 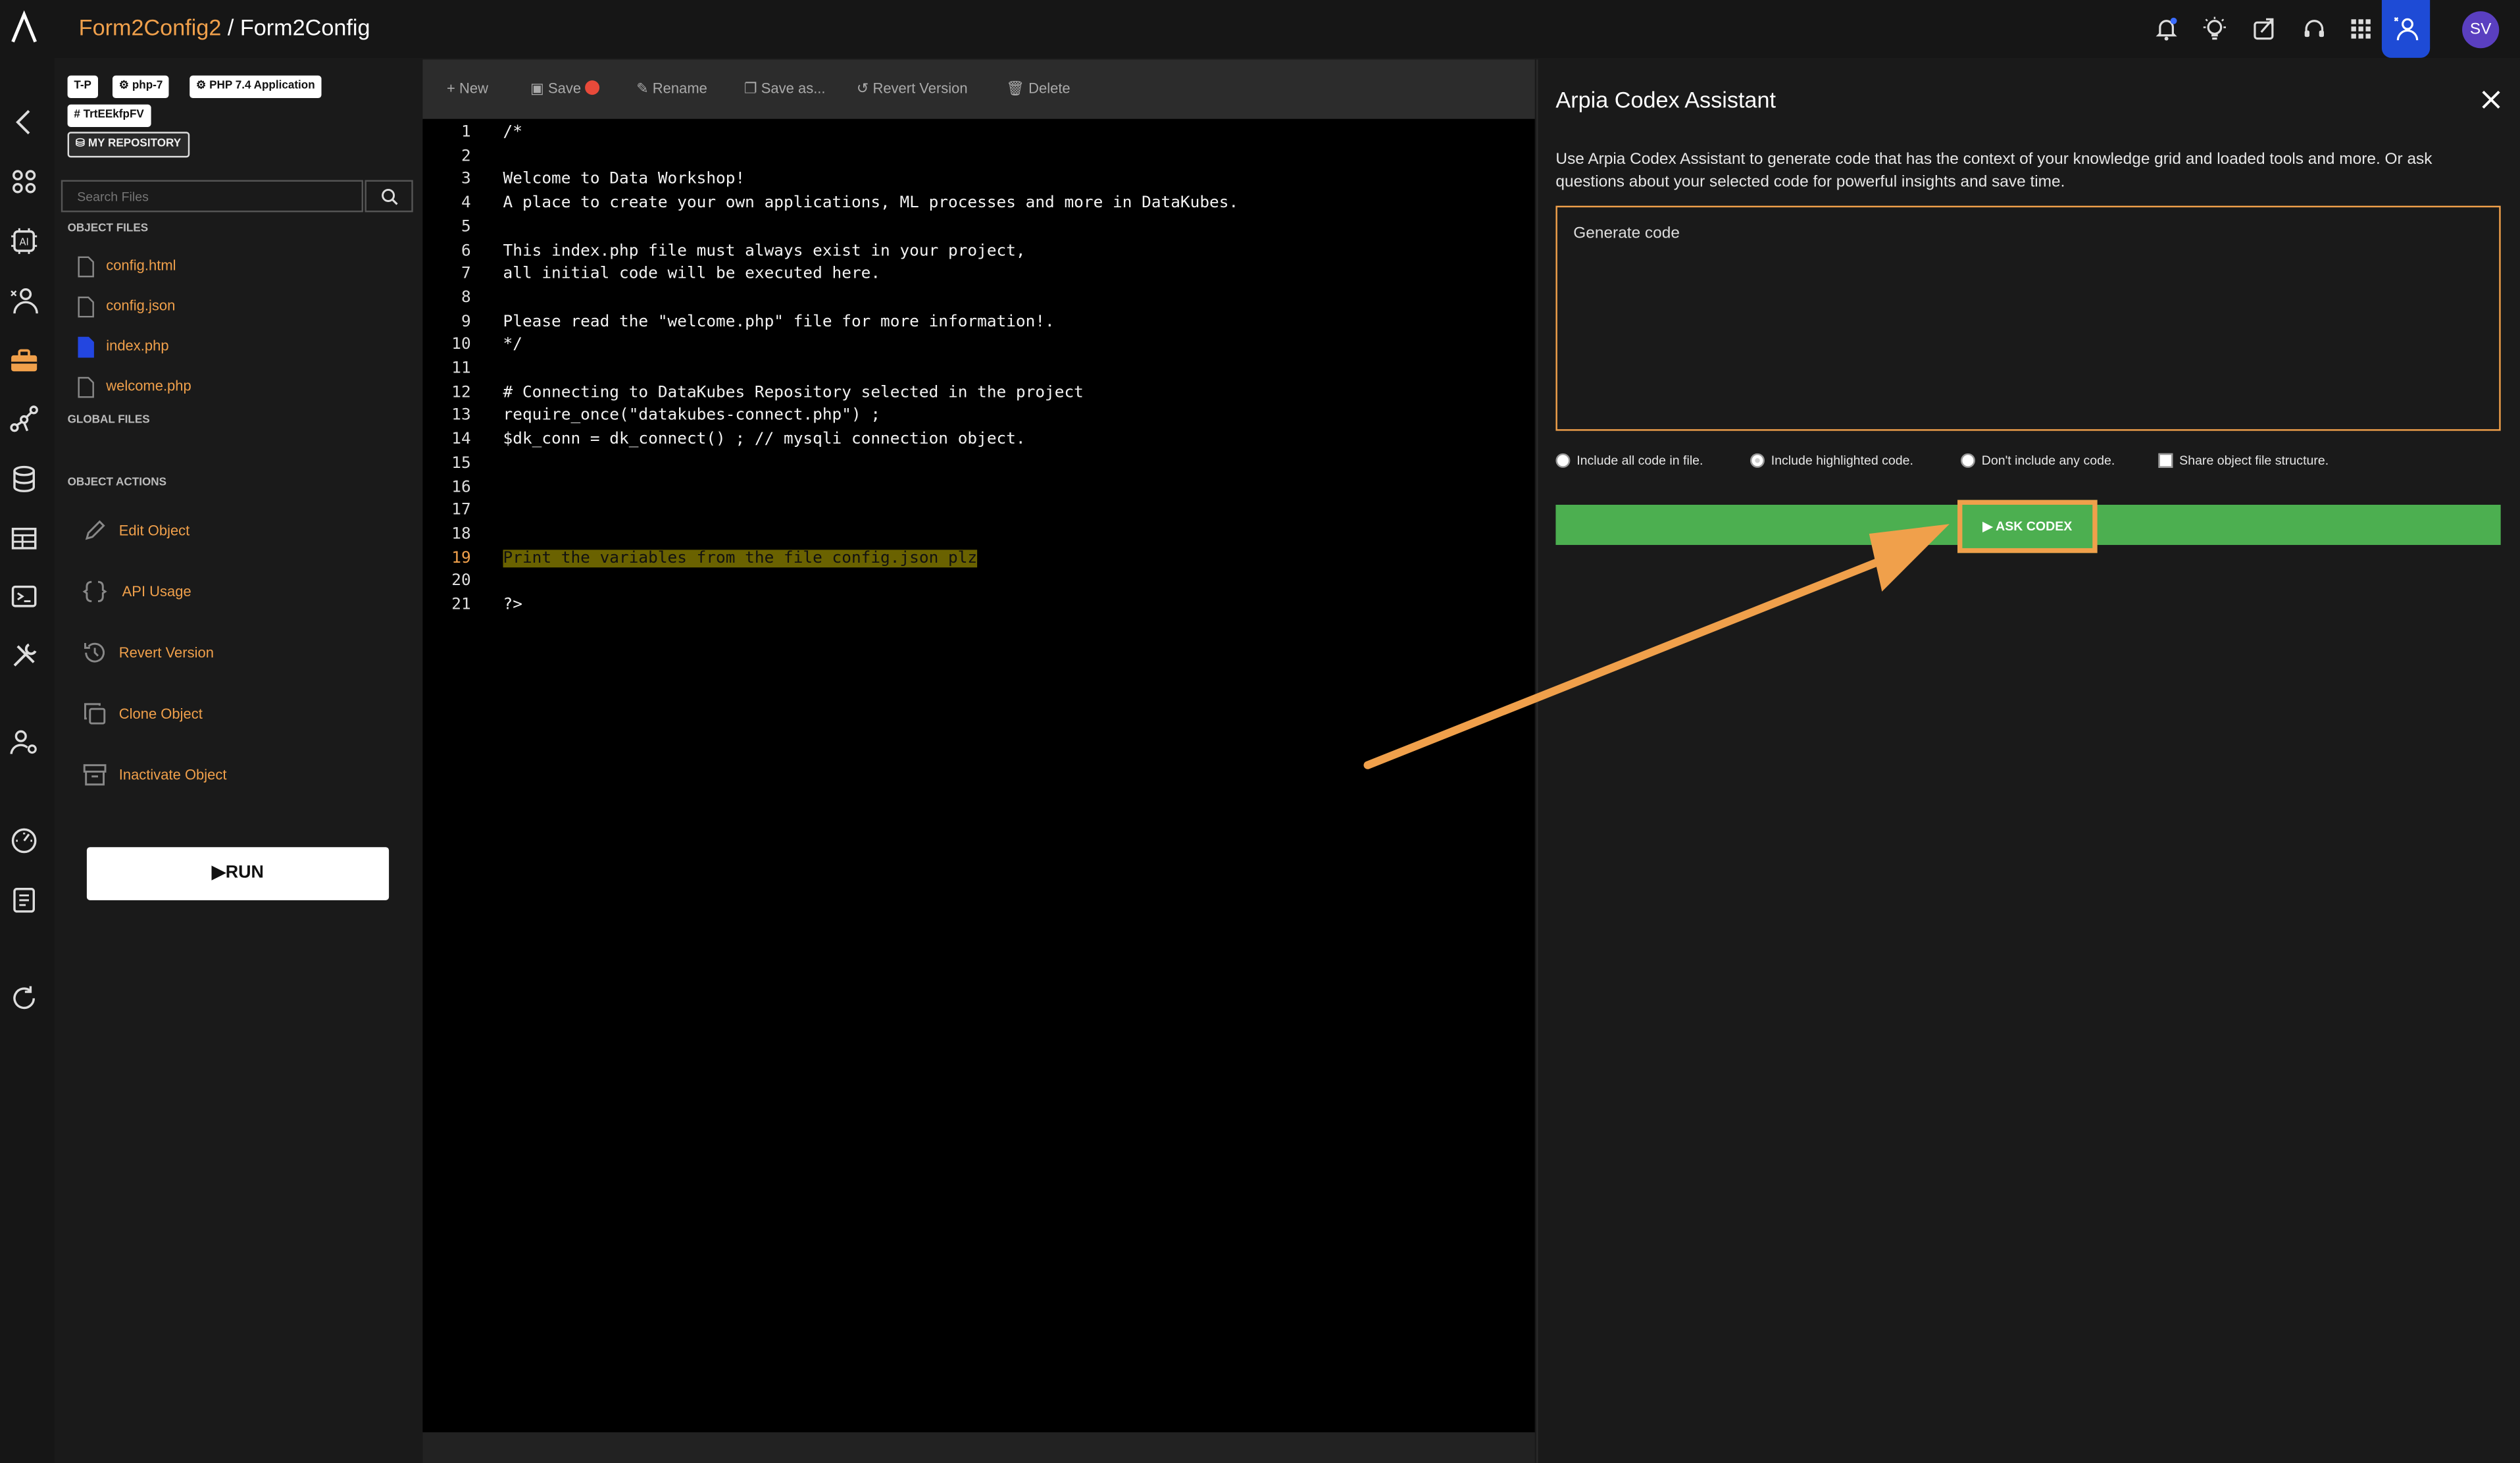 What do you see at coordinates (82, 86) in the screenshot?
I see `tag-t-p: T-P` at bounding box center [82, 86].